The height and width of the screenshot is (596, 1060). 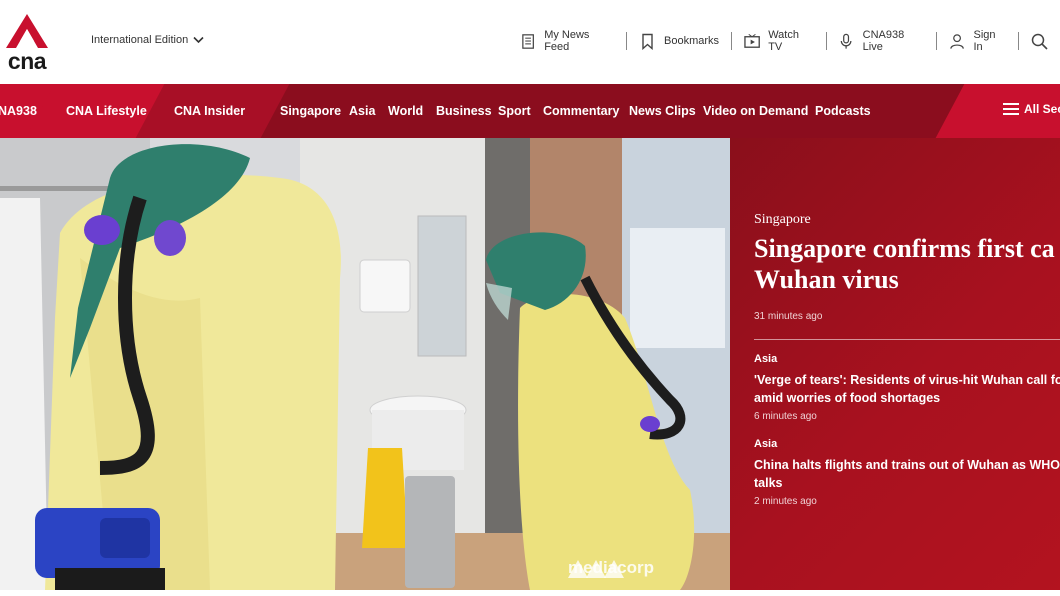 I want to click on page-bottom-edge, so click(x=530, y=593).